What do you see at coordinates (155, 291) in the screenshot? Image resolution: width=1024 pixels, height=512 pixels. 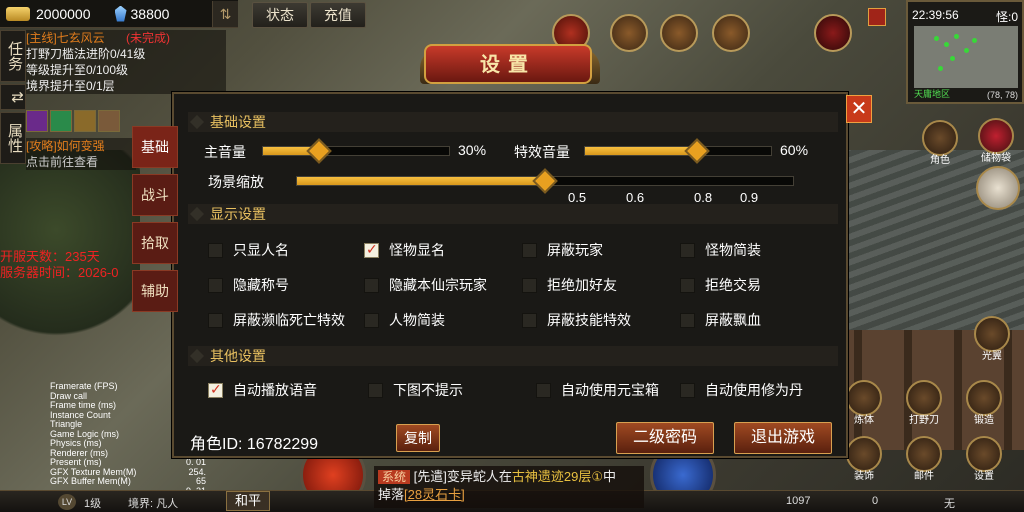 I see `tab-assist: 辅助` at bounding box center [155, 291].